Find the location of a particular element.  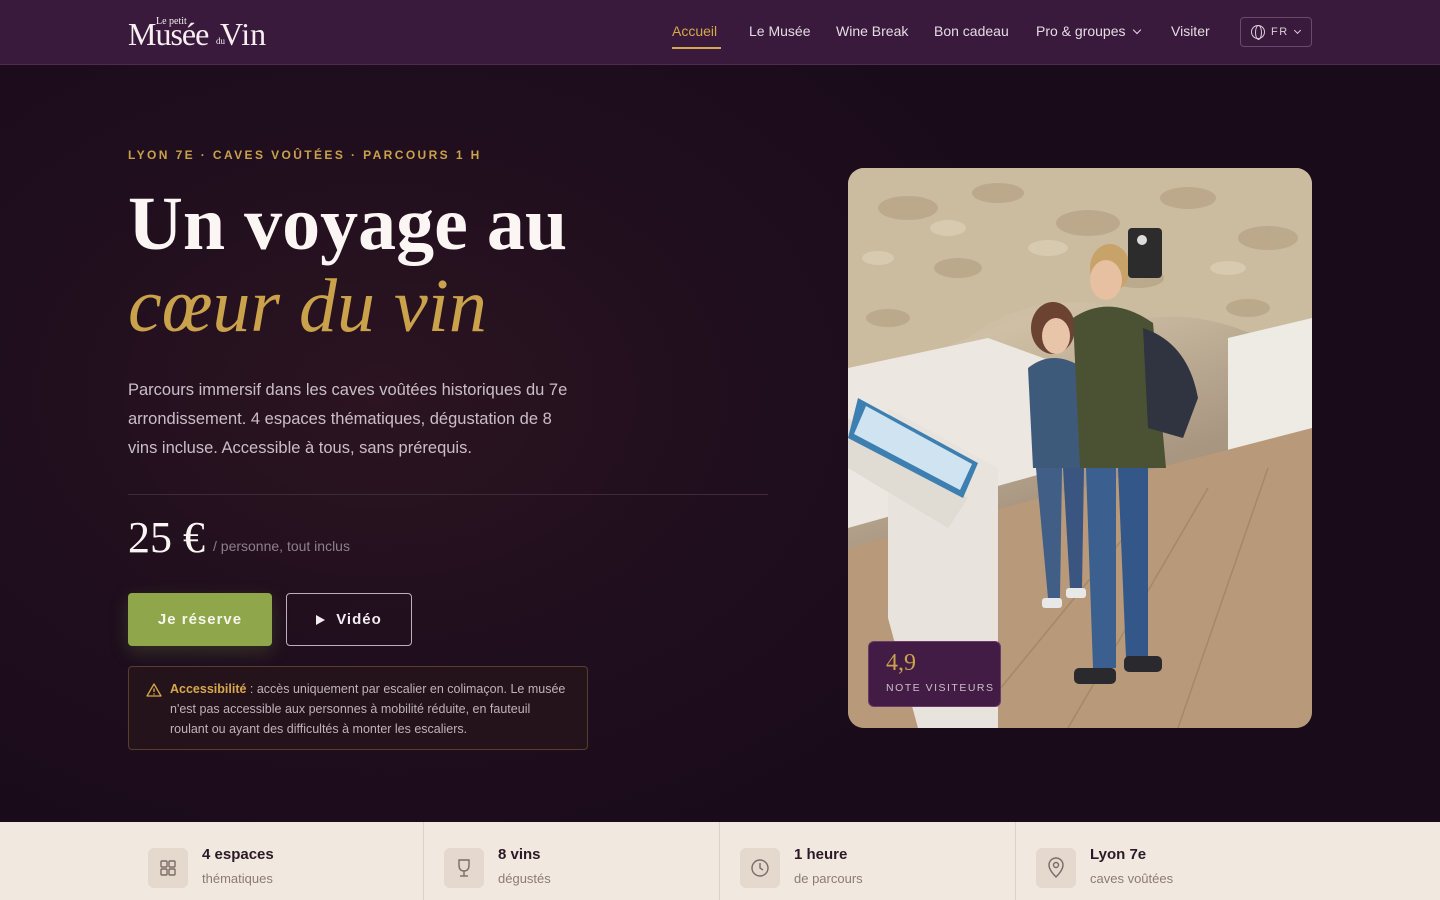

rating-value: 4,9 is located at coordinates (901, 663).